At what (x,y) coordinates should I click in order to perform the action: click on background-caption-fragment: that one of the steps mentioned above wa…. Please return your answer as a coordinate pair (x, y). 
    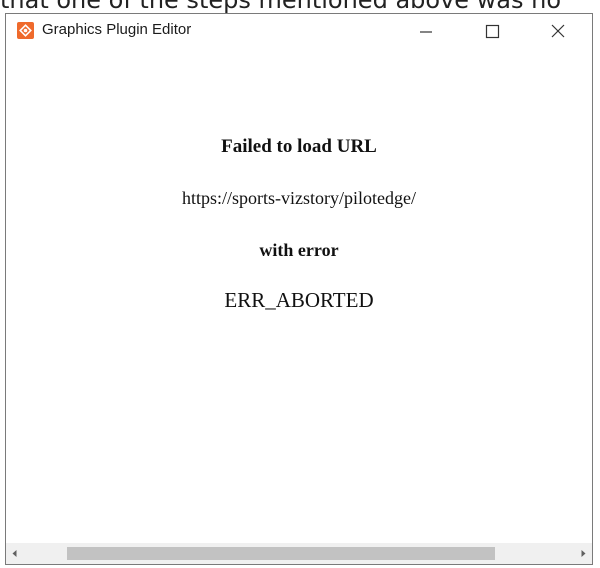
    Looking at the image, I should click on (300, 7).